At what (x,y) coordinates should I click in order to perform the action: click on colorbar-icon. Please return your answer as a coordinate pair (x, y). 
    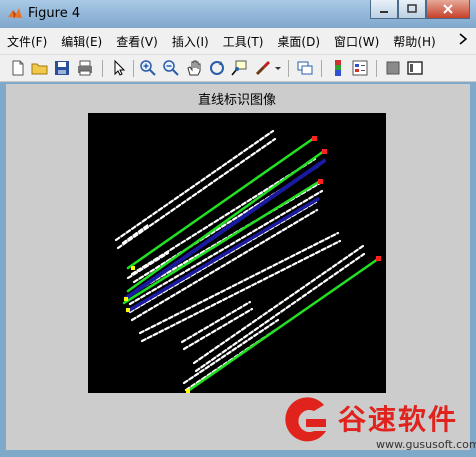
    Looking at the image, I should click on (338, 68).